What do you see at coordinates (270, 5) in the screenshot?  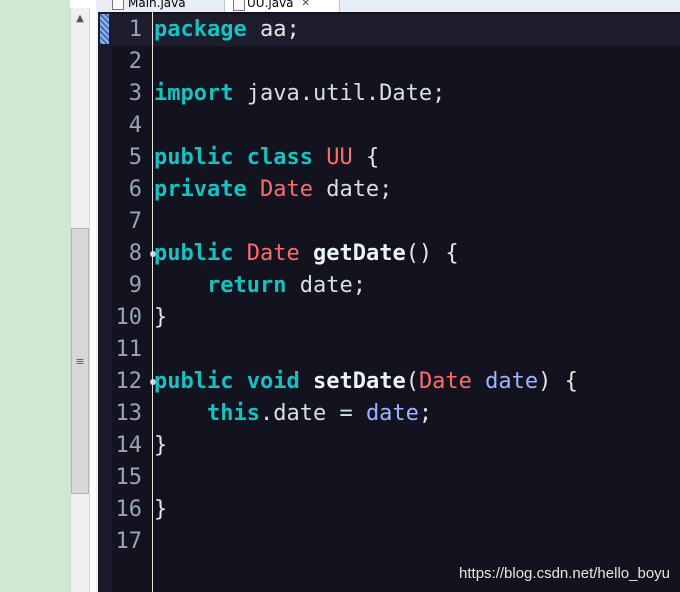 I see `tab-label: UU.java` at bounding box center [270, 5].